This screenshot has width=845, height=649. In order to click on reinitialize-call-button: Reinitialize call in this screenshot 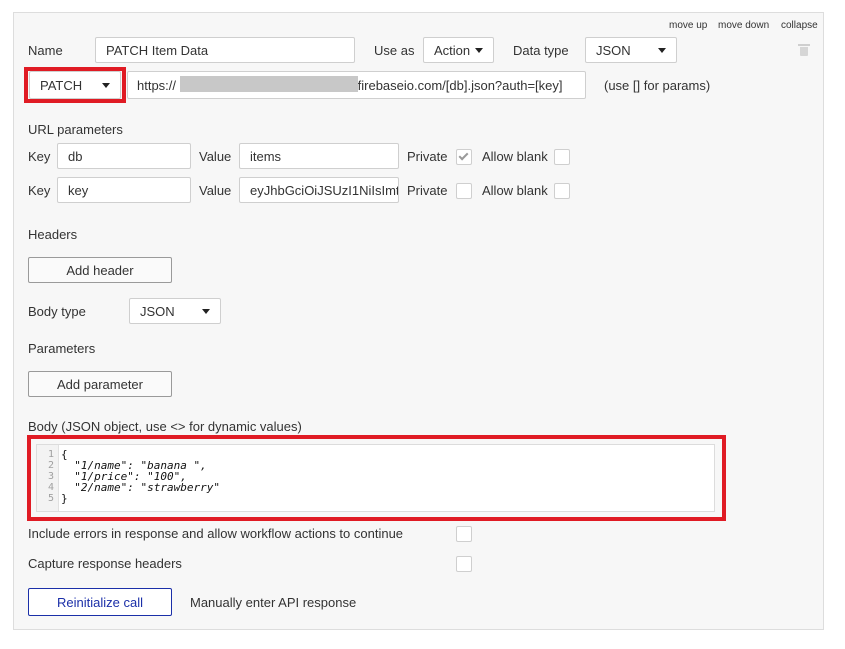, I will do `click(100, 602)`.